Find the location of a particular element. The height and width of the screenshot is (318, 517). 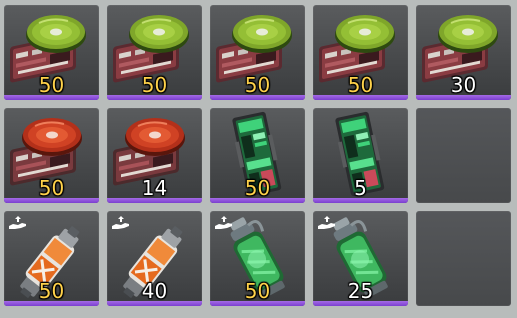

item-quantity: 40 is located at coordinates (154, 291).